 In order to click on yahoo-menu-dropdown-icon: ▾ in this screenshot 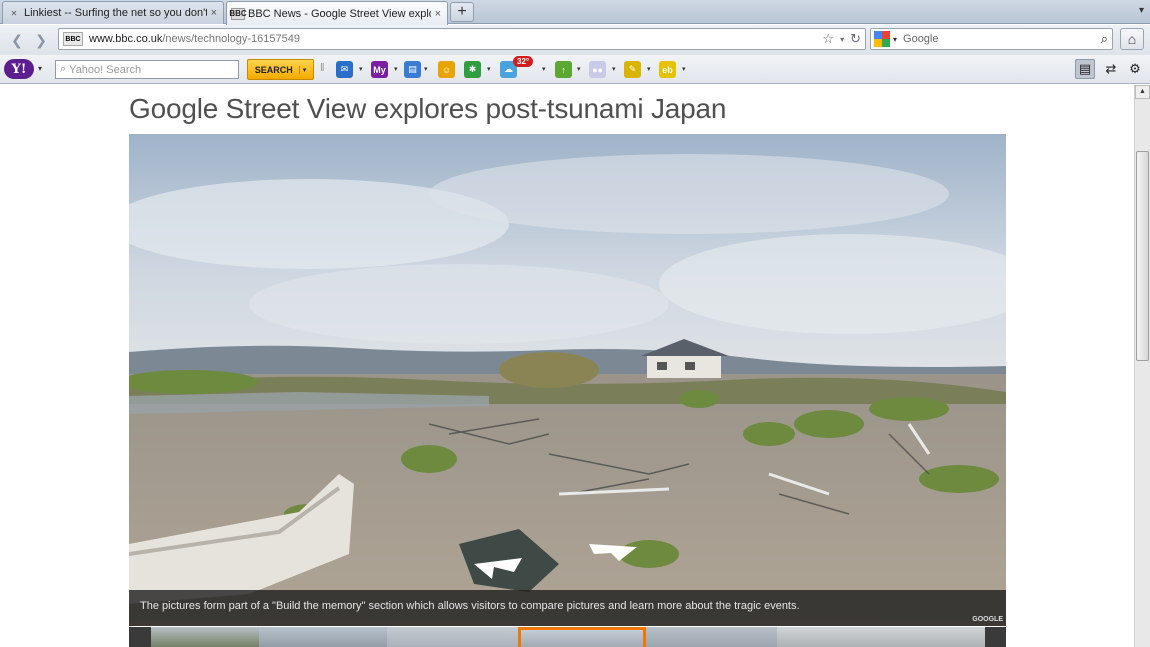, I will do `click(40, 68)`.